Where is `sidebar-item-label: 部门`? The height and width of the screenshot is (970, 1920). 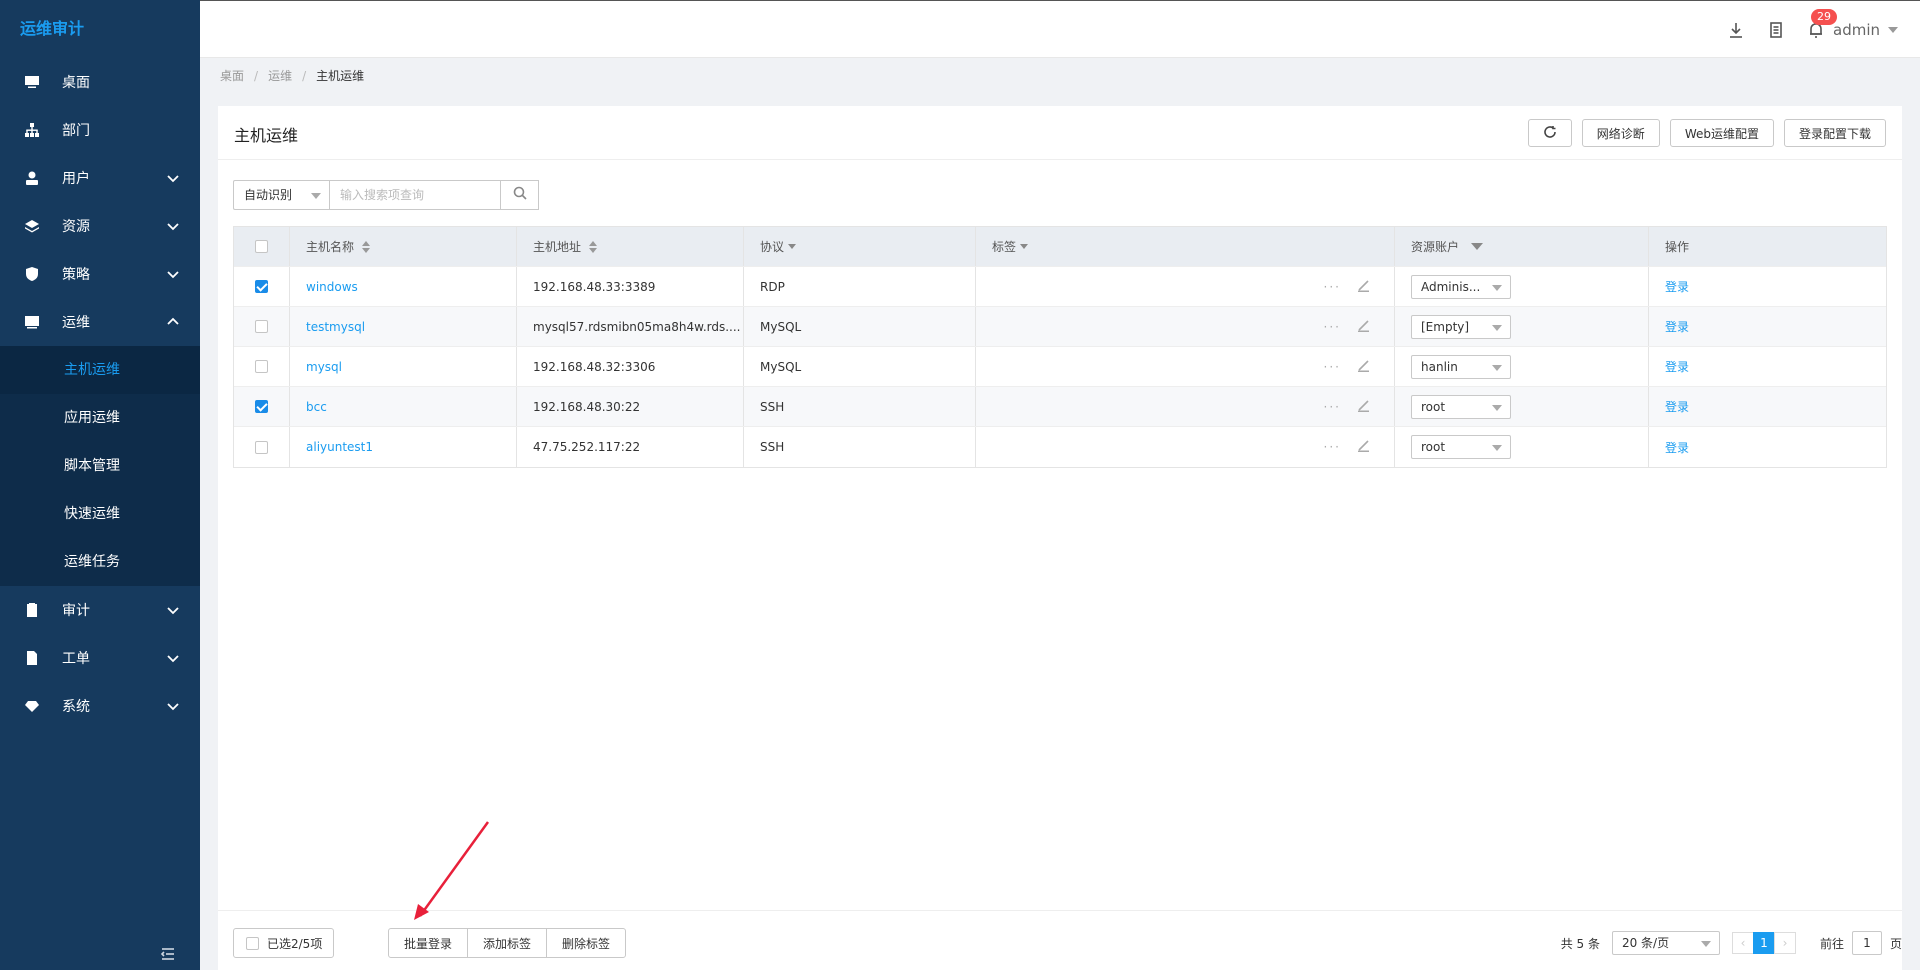
sidebar-item-label: 部门 is located at coordinates (76, 131).